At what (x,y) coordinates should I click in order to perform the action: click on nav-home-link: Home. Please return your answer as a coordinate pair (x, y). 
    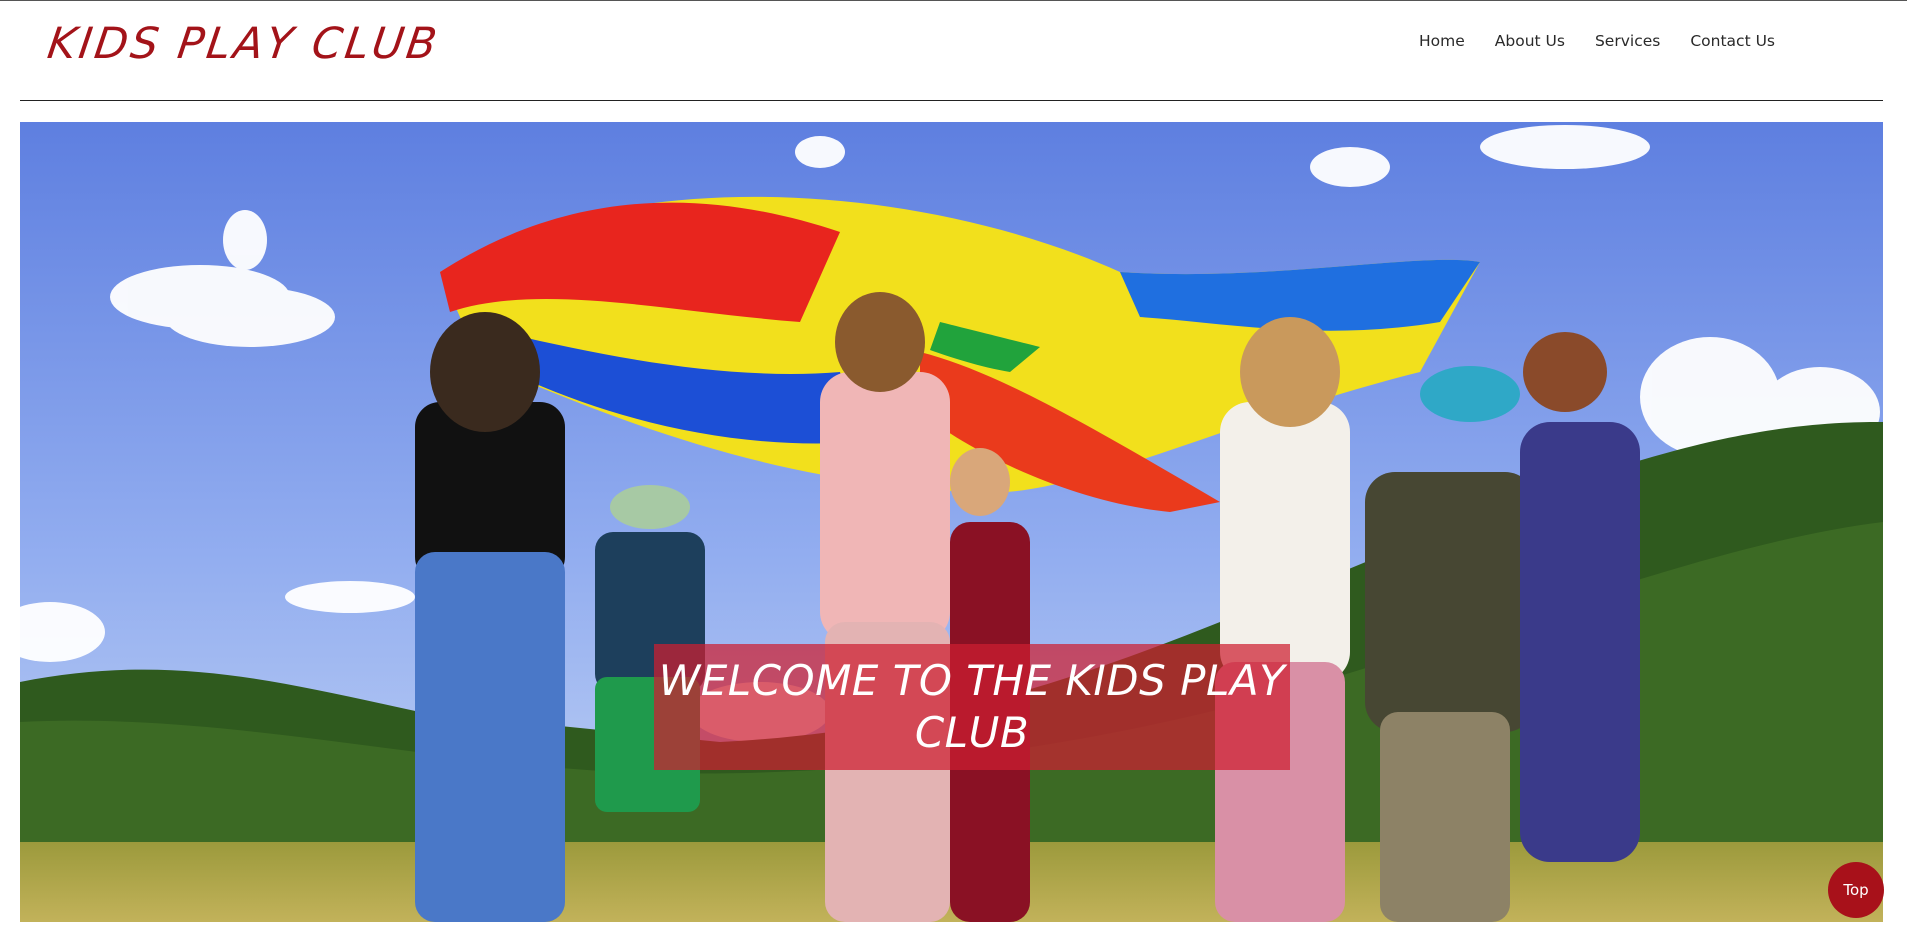
    Looking at the image, I should click on (1442, 41).